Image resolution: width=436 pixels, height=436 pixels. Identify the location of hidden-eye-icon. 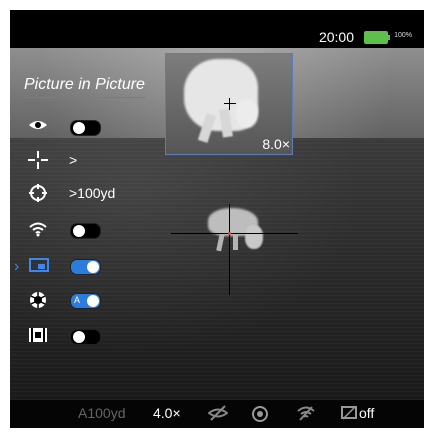
(218, 413).